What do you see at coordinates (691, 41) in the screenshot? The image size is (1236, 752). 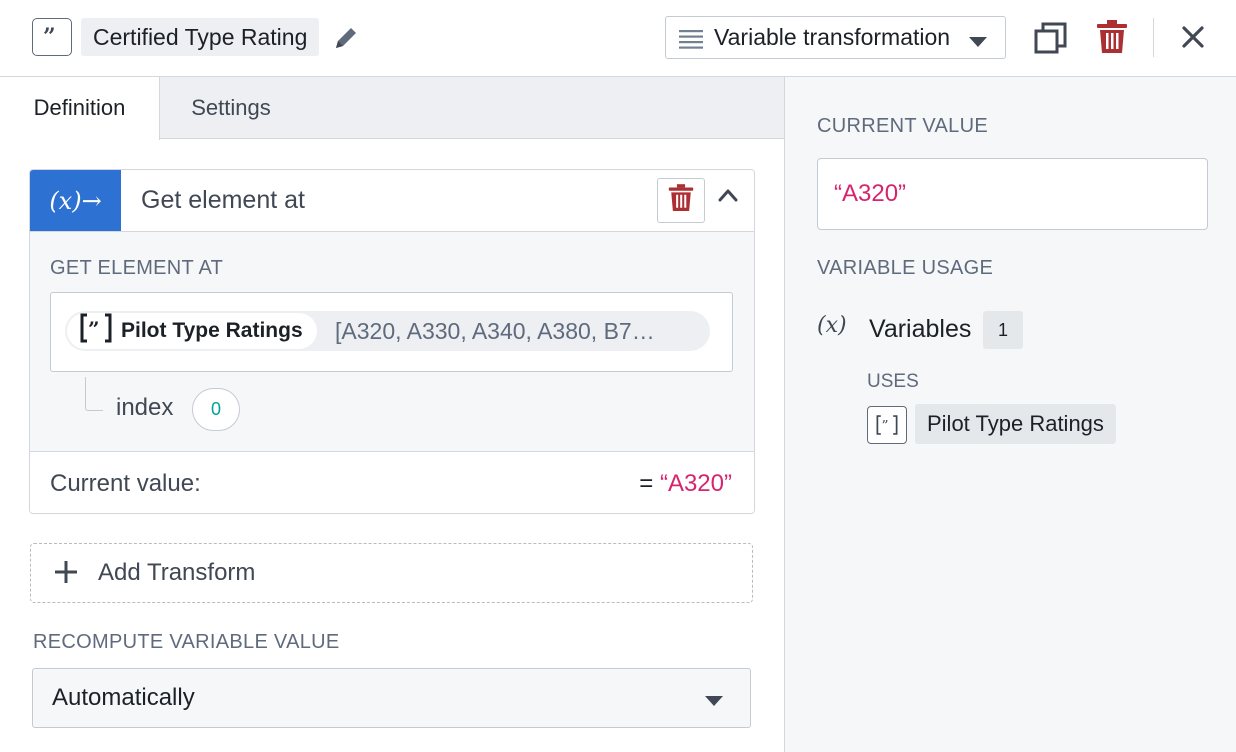 I see `list-icon` at bounding box center [691, 41].